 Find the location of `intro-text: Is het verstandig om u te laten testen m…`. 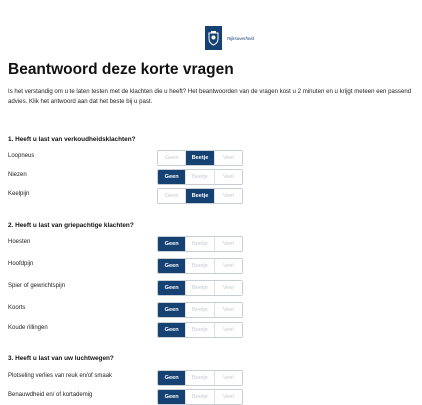

intro-text: Is het verstandig om u te laten testen m… is located at coordinates (210, 96).